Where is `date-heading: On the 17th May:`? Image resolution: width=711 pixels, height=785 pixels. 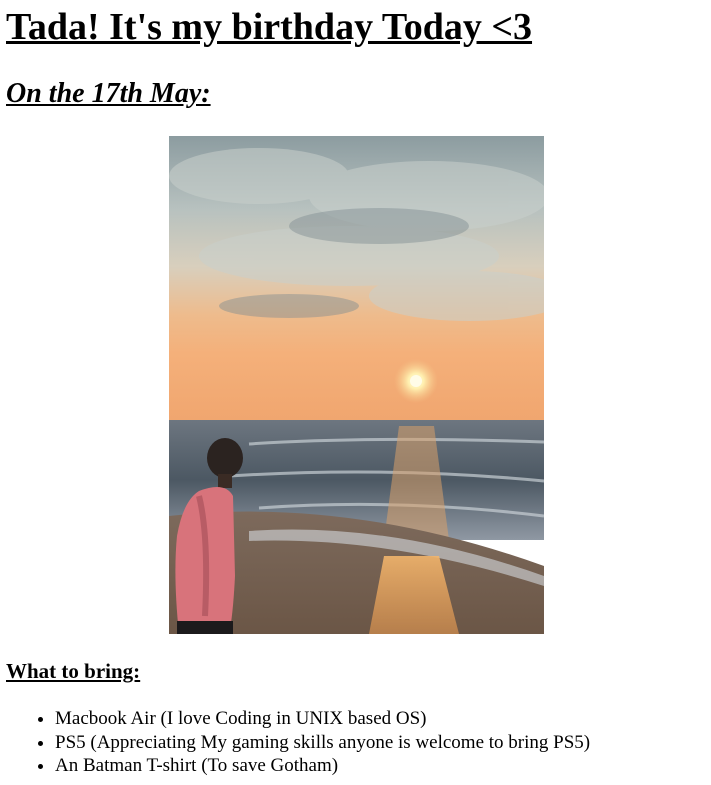
date-heading: On the 17th May: is located at coordinates (108, 93).